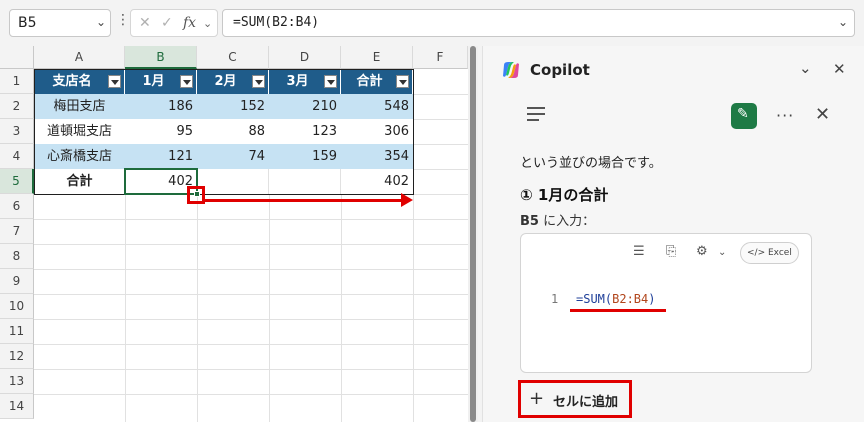 Image resolution: width=864 pixels, height=422 pixels. What do you see at coordinates (843, 22) in the screenshot?
I see `expand-formula-icon: ⌄` at bounding box center [843, 22].